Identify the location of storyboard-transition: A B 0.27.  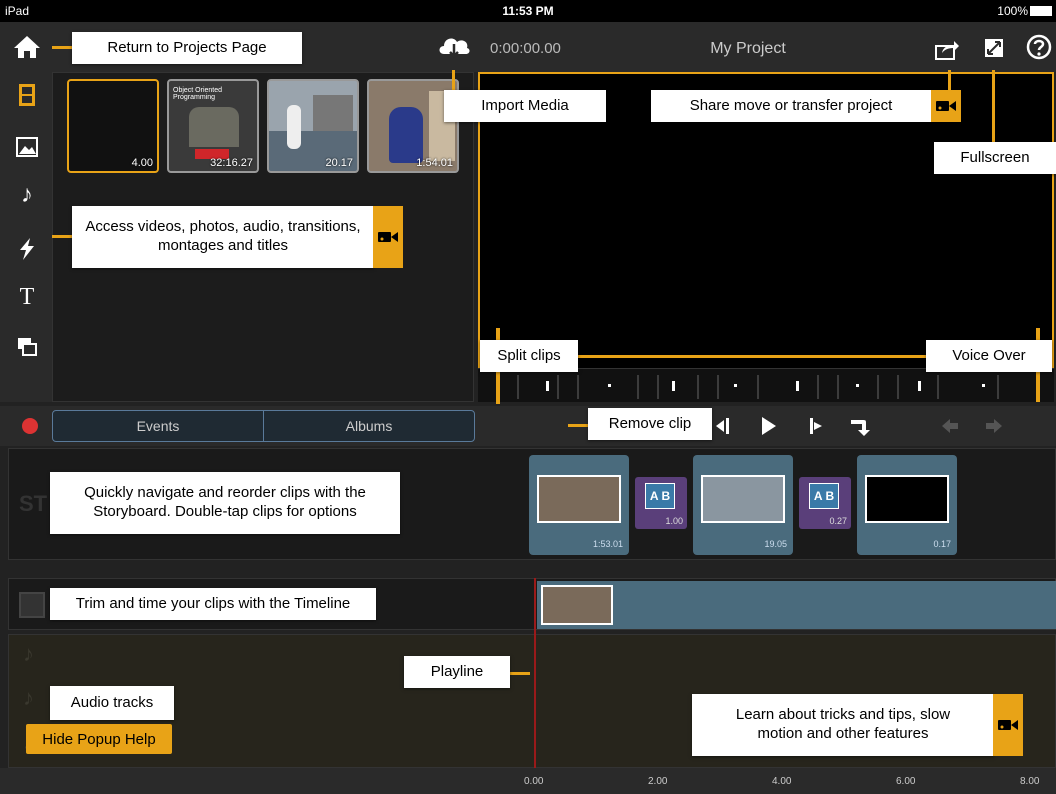
(825, 503).